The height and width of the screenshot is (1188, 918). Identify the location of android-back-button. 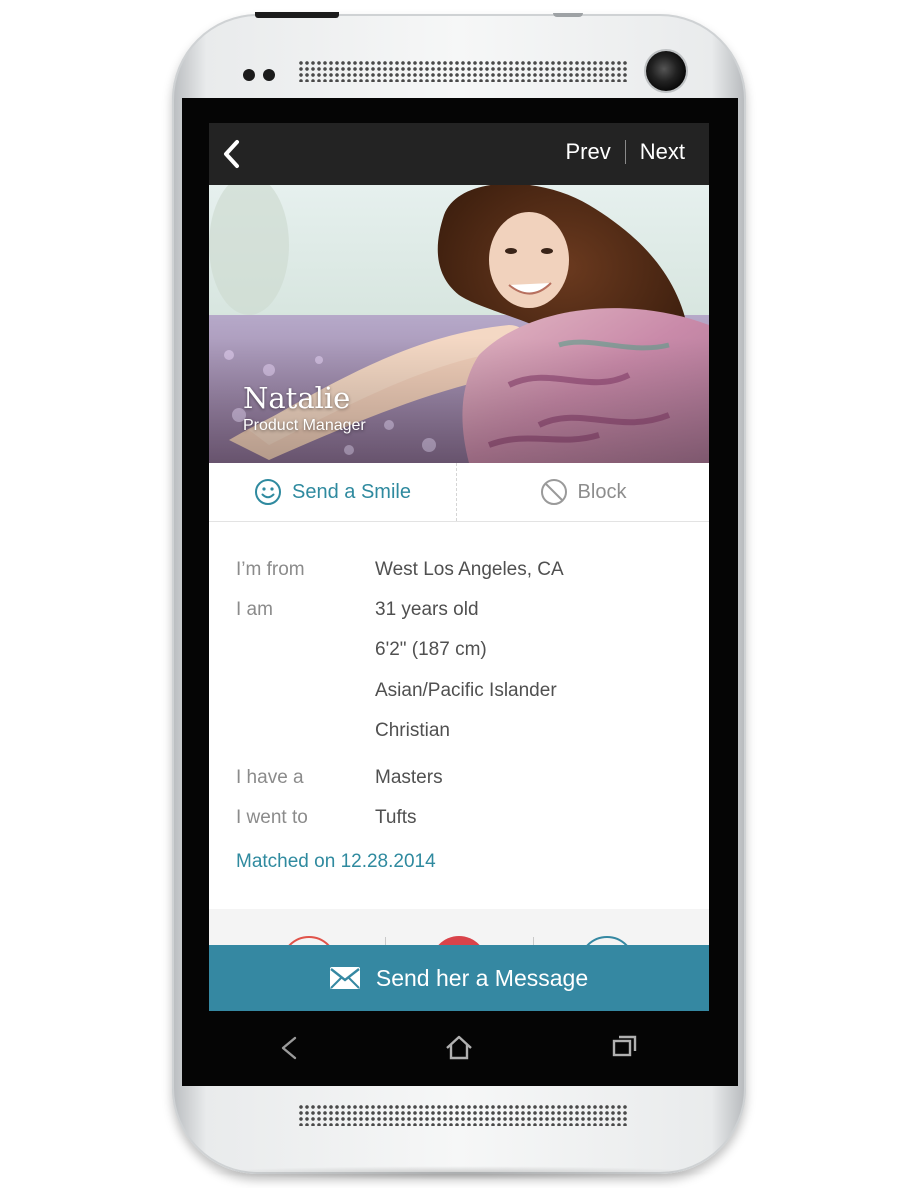
(289, 1050).